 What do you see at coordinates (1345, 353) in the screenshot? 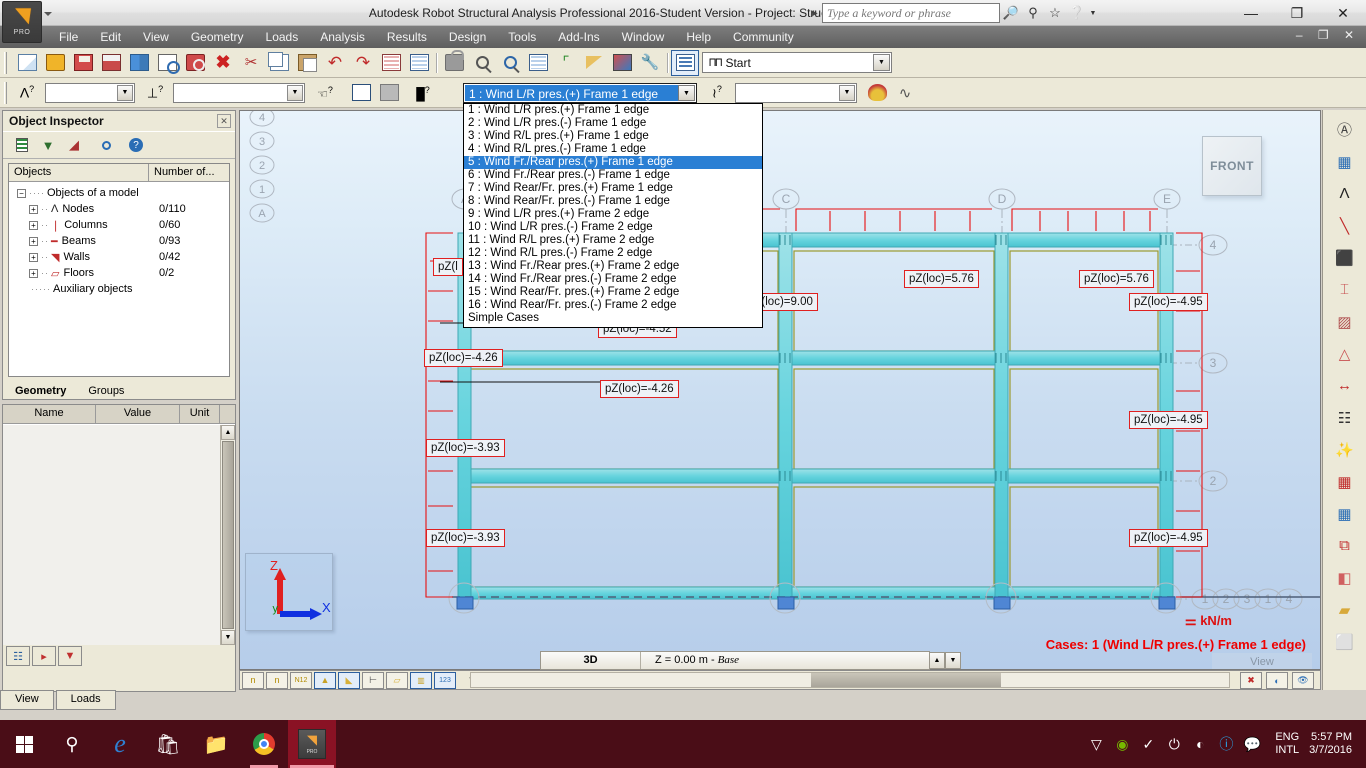
I see `support-hatch-button: △` at bounding box center [1345, 353].